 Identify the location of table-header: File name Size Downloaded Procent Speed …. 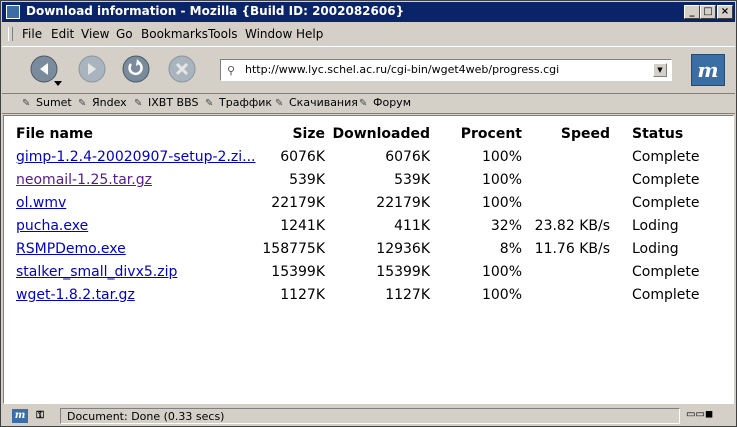
(368, 137).